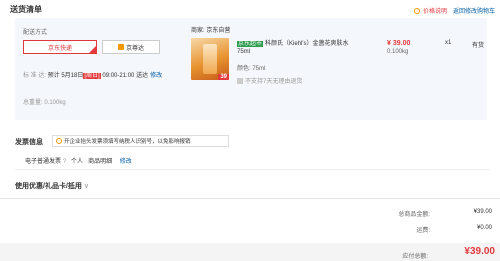 Image resolution: width=500 pixels, height=261 pixels. Describe the element at coordinates (59, 141) in the screenshot. I see `location-icon` at that location.